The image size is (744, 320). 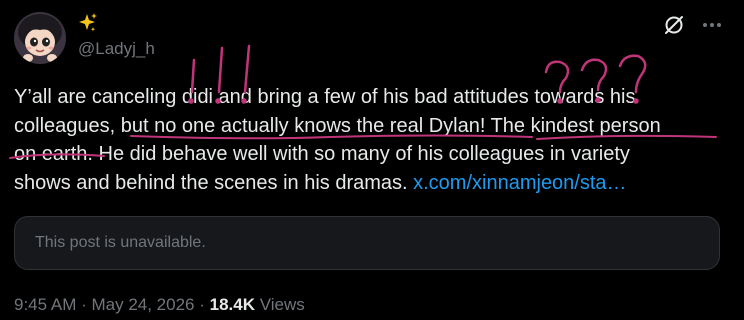 I want to click on grok-icon-graphic, so click(x=674, y=25).